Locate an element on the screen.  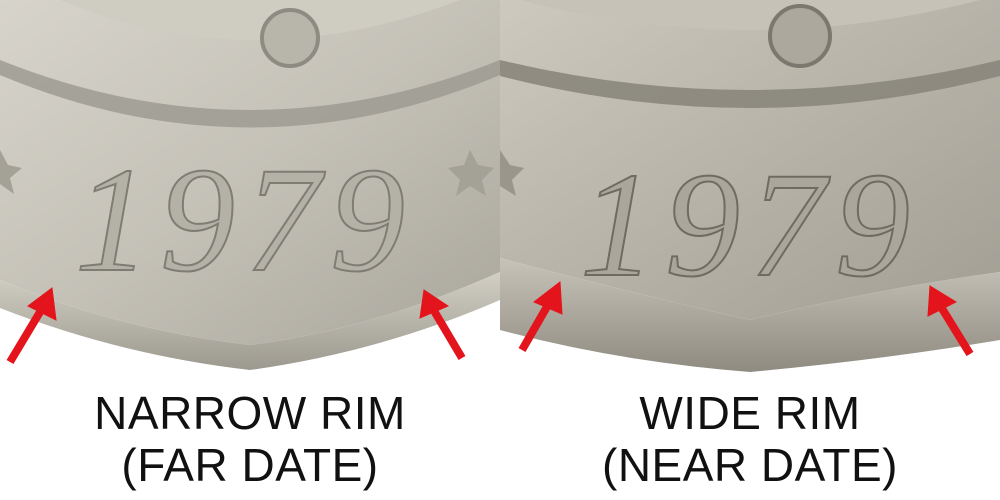
caption-far-date: (FAR DATE) is located at coordinates (250, 465).